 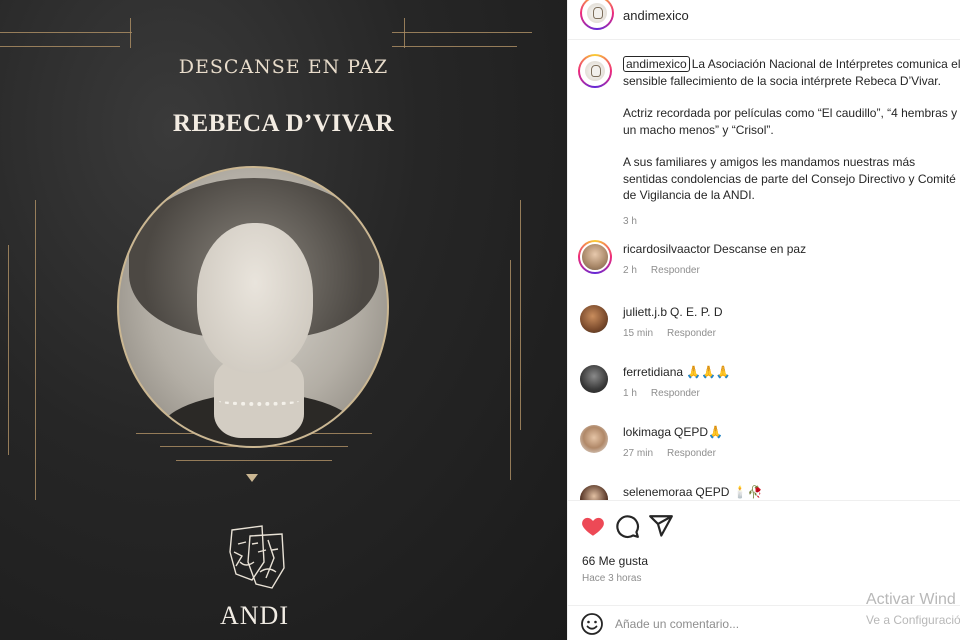 I want to click on watermark-line-2: Ve a Configuració, so click(x=913, y=620).